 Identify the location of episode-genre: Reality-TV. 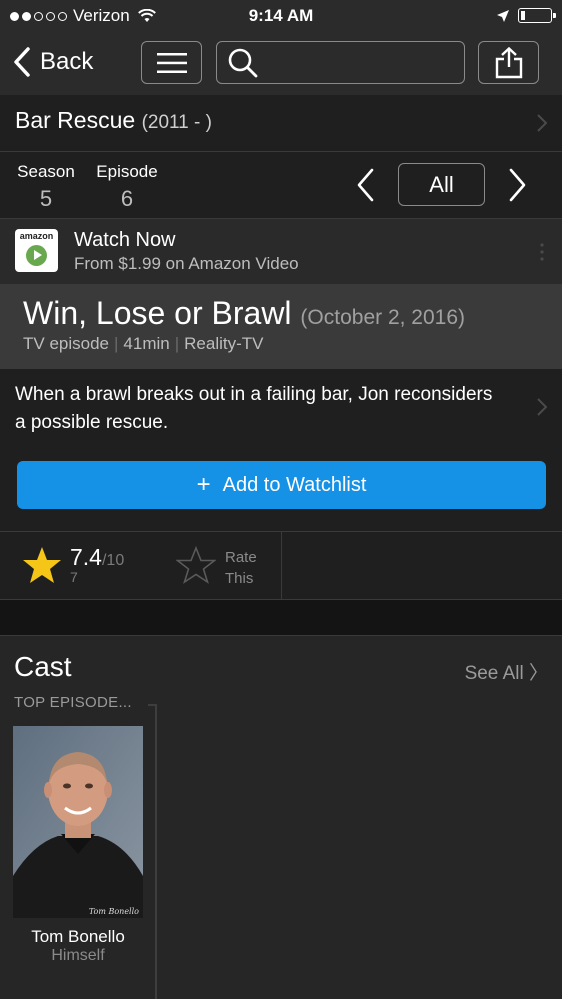
(223, 343).